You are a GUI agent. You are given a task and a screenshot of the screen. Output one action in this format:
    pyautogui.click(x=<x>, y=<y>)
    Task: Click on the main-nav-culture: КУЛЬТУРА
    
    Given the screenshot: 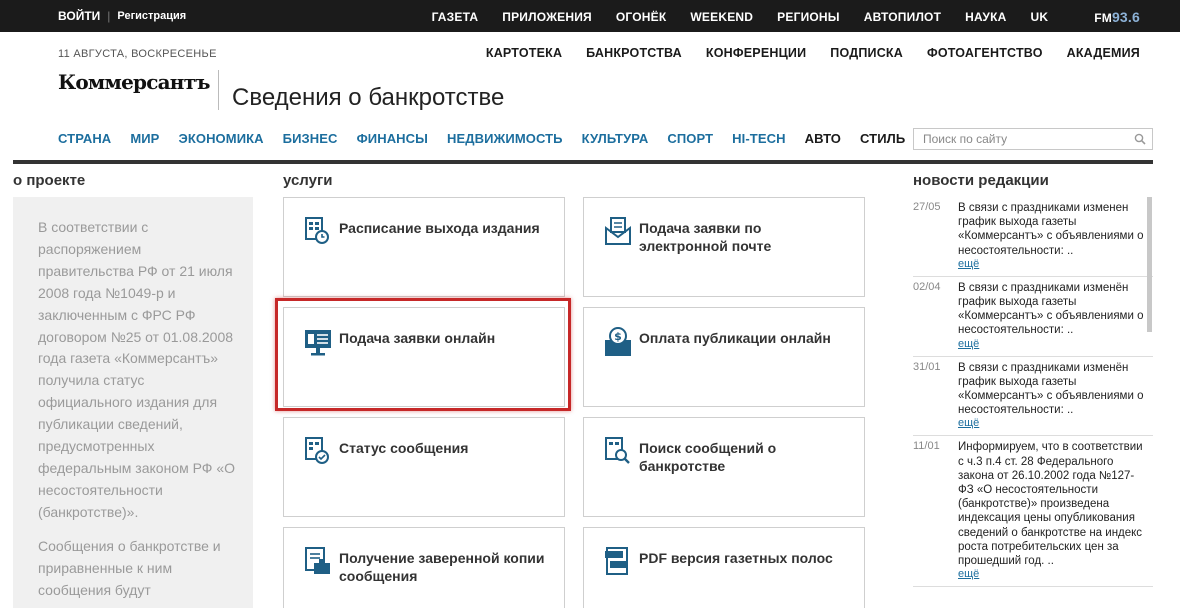 What is the action you would take?
    pyautogui.click(x=615, y=138)
    